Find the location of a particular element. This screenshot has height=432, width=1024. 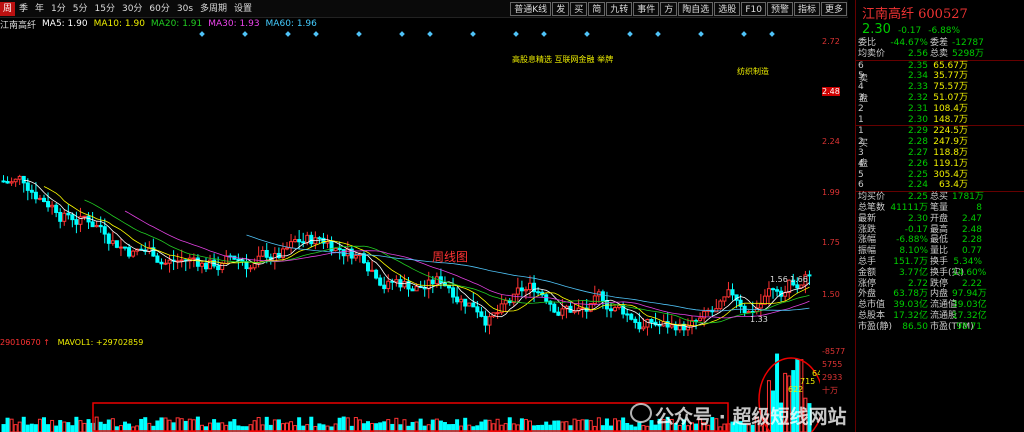

period-tab-1: 季 is located at coordinates (23, 9).